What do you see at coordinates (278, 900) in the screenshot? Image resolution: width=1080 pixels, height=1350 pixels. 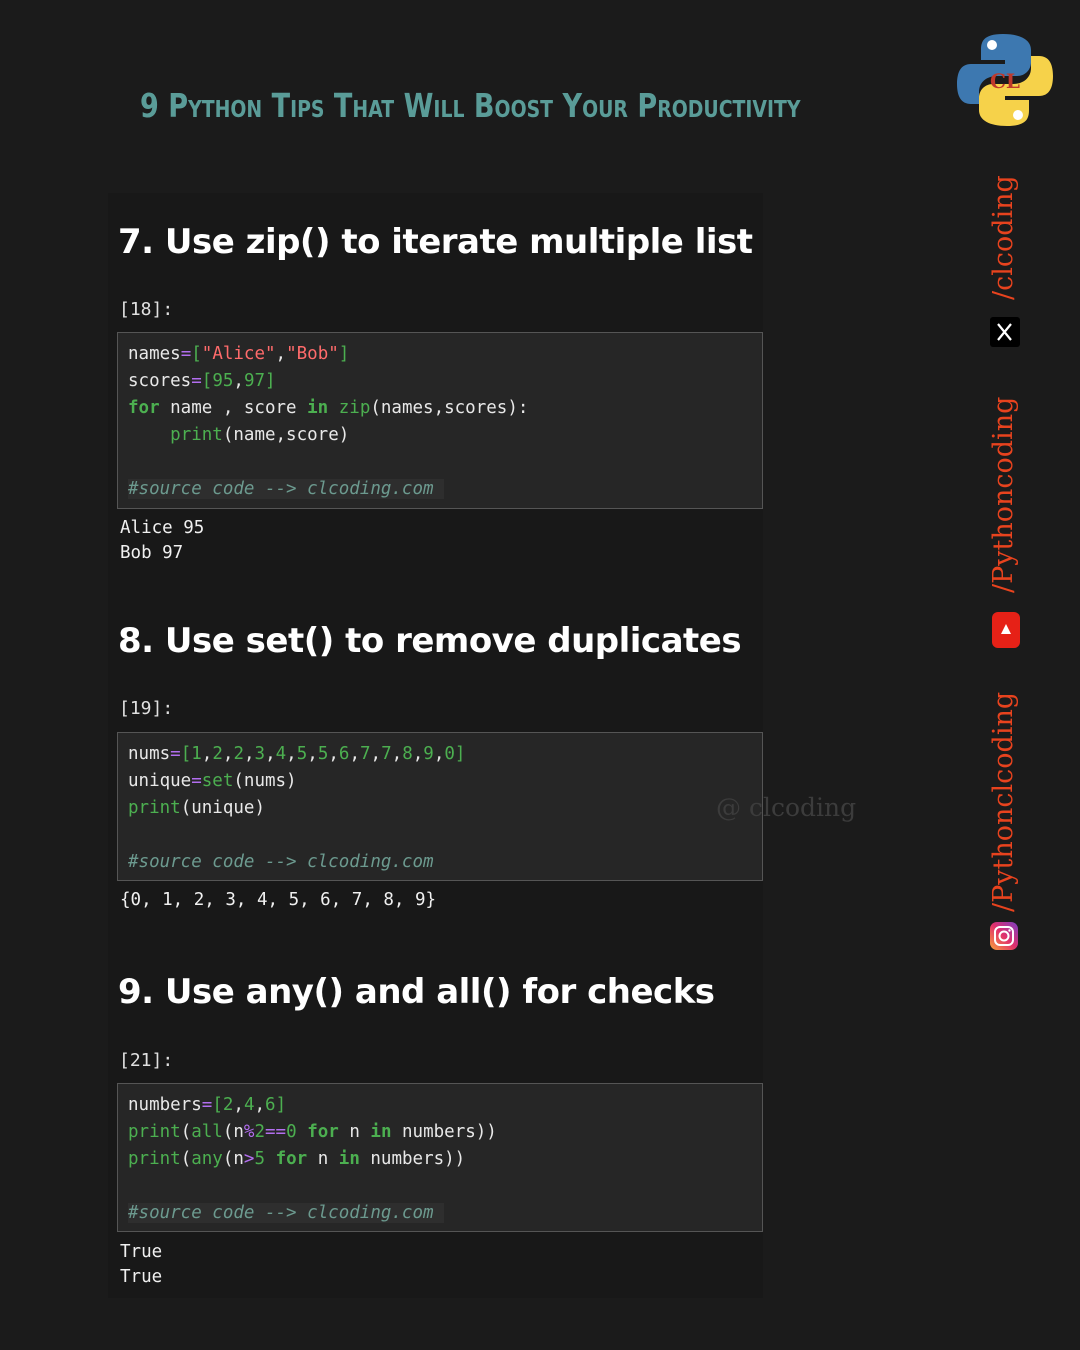 I see `cell-output: {0, 1, 2, 3, 4, 5, 6, 7, 8, 9}` at bounding box center [278, 900].